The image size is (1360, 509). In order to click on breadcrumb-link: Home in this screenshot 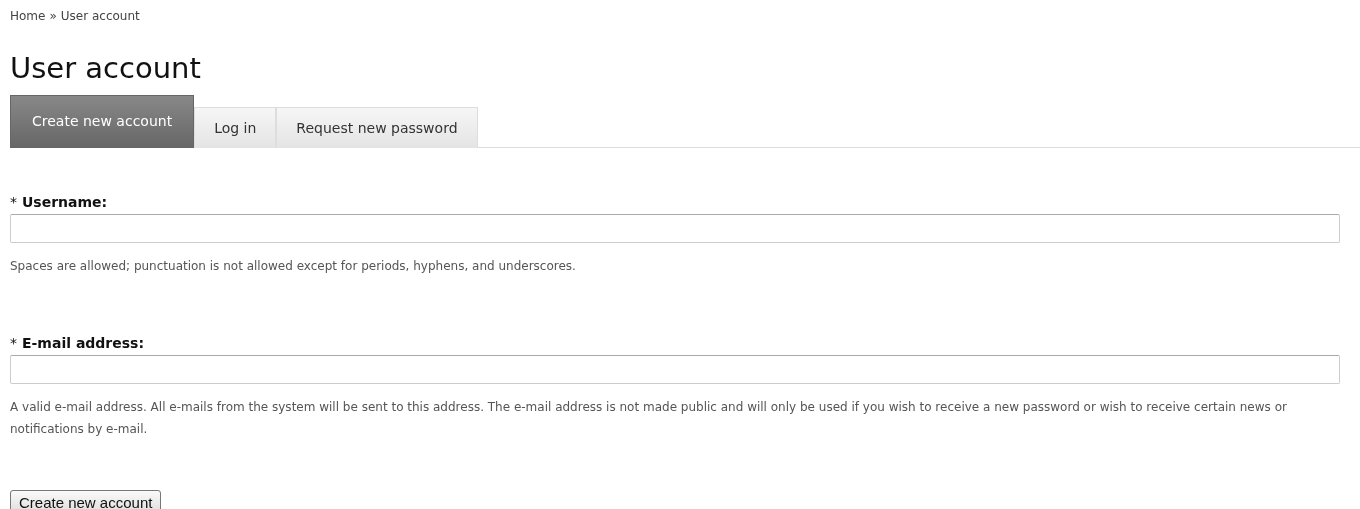, I will do `click(28, 18)`.